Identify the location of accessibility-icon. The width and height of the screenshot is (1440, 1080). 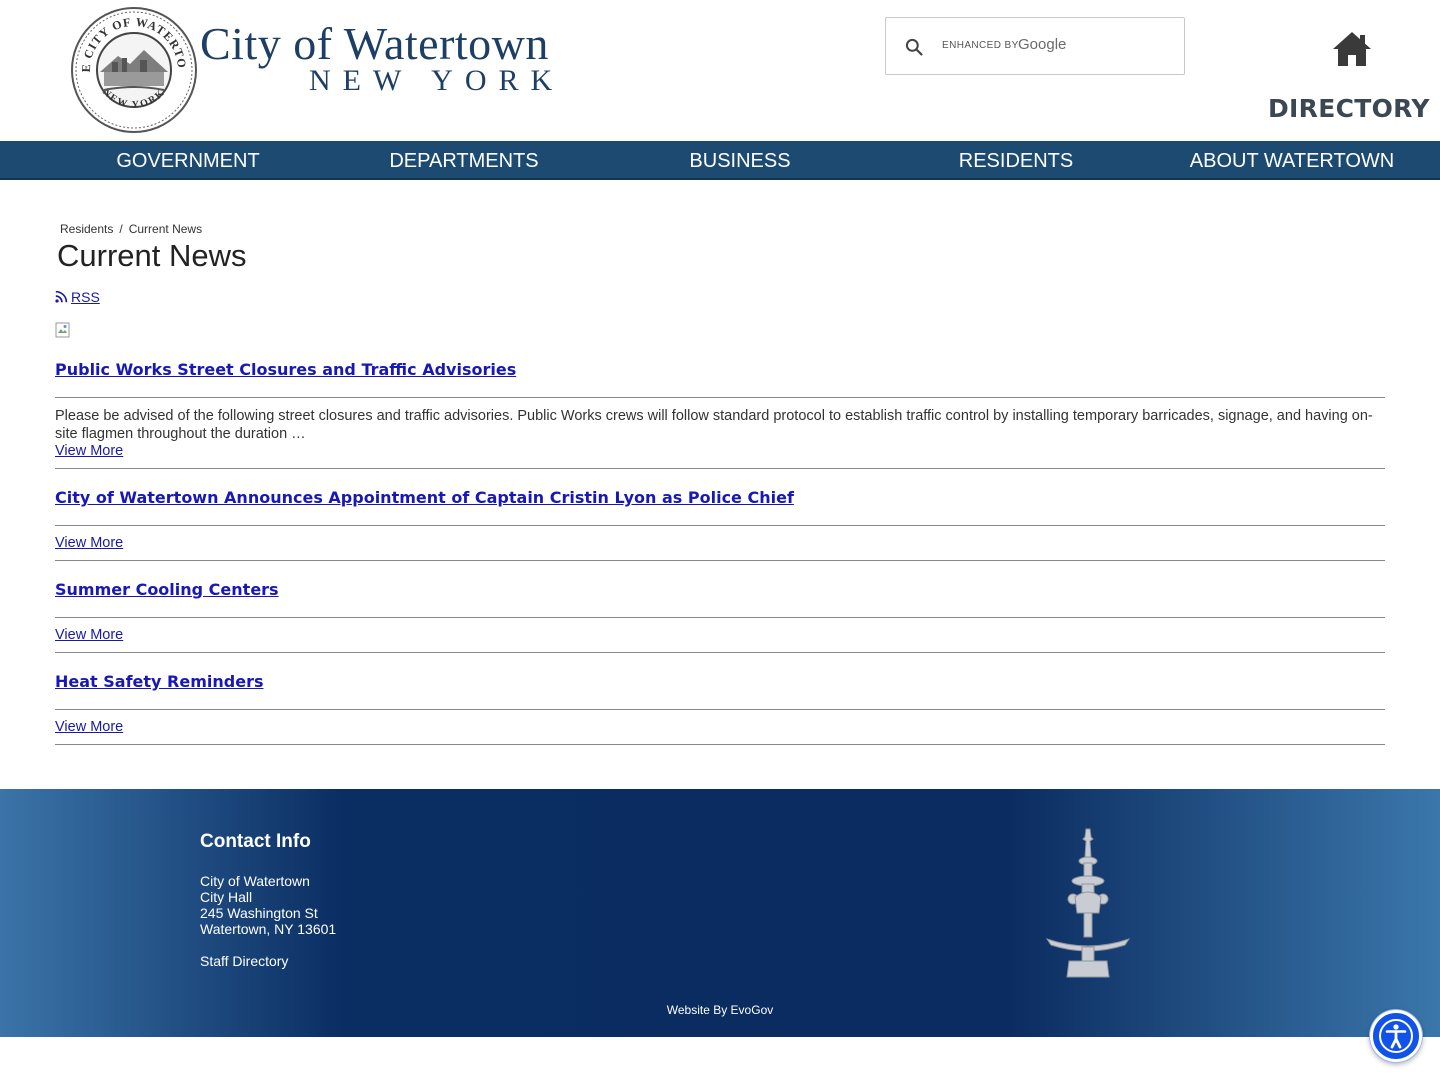
(1396, 1036).